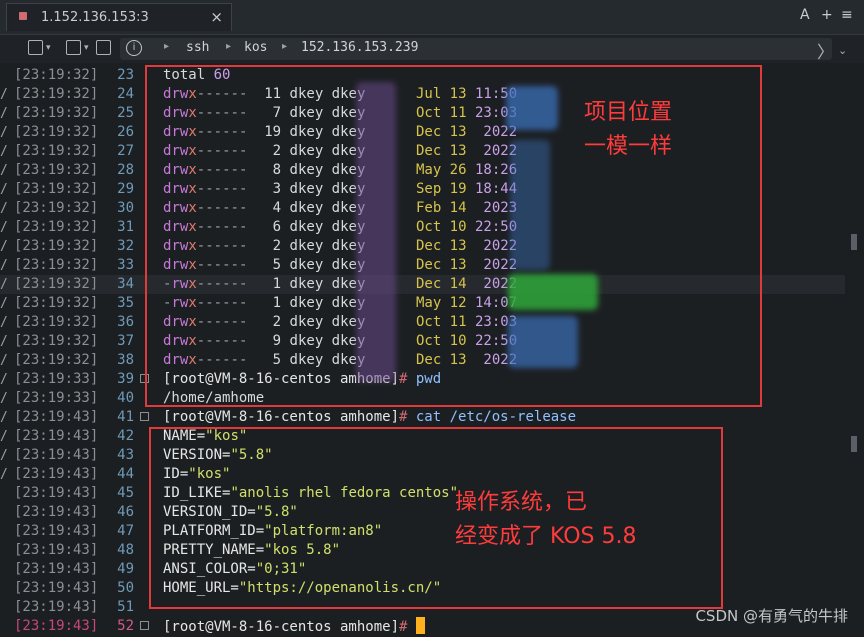 The height and width of the screenshot is (637, 864). I want to click on line-number: 23, so click(125, 75).